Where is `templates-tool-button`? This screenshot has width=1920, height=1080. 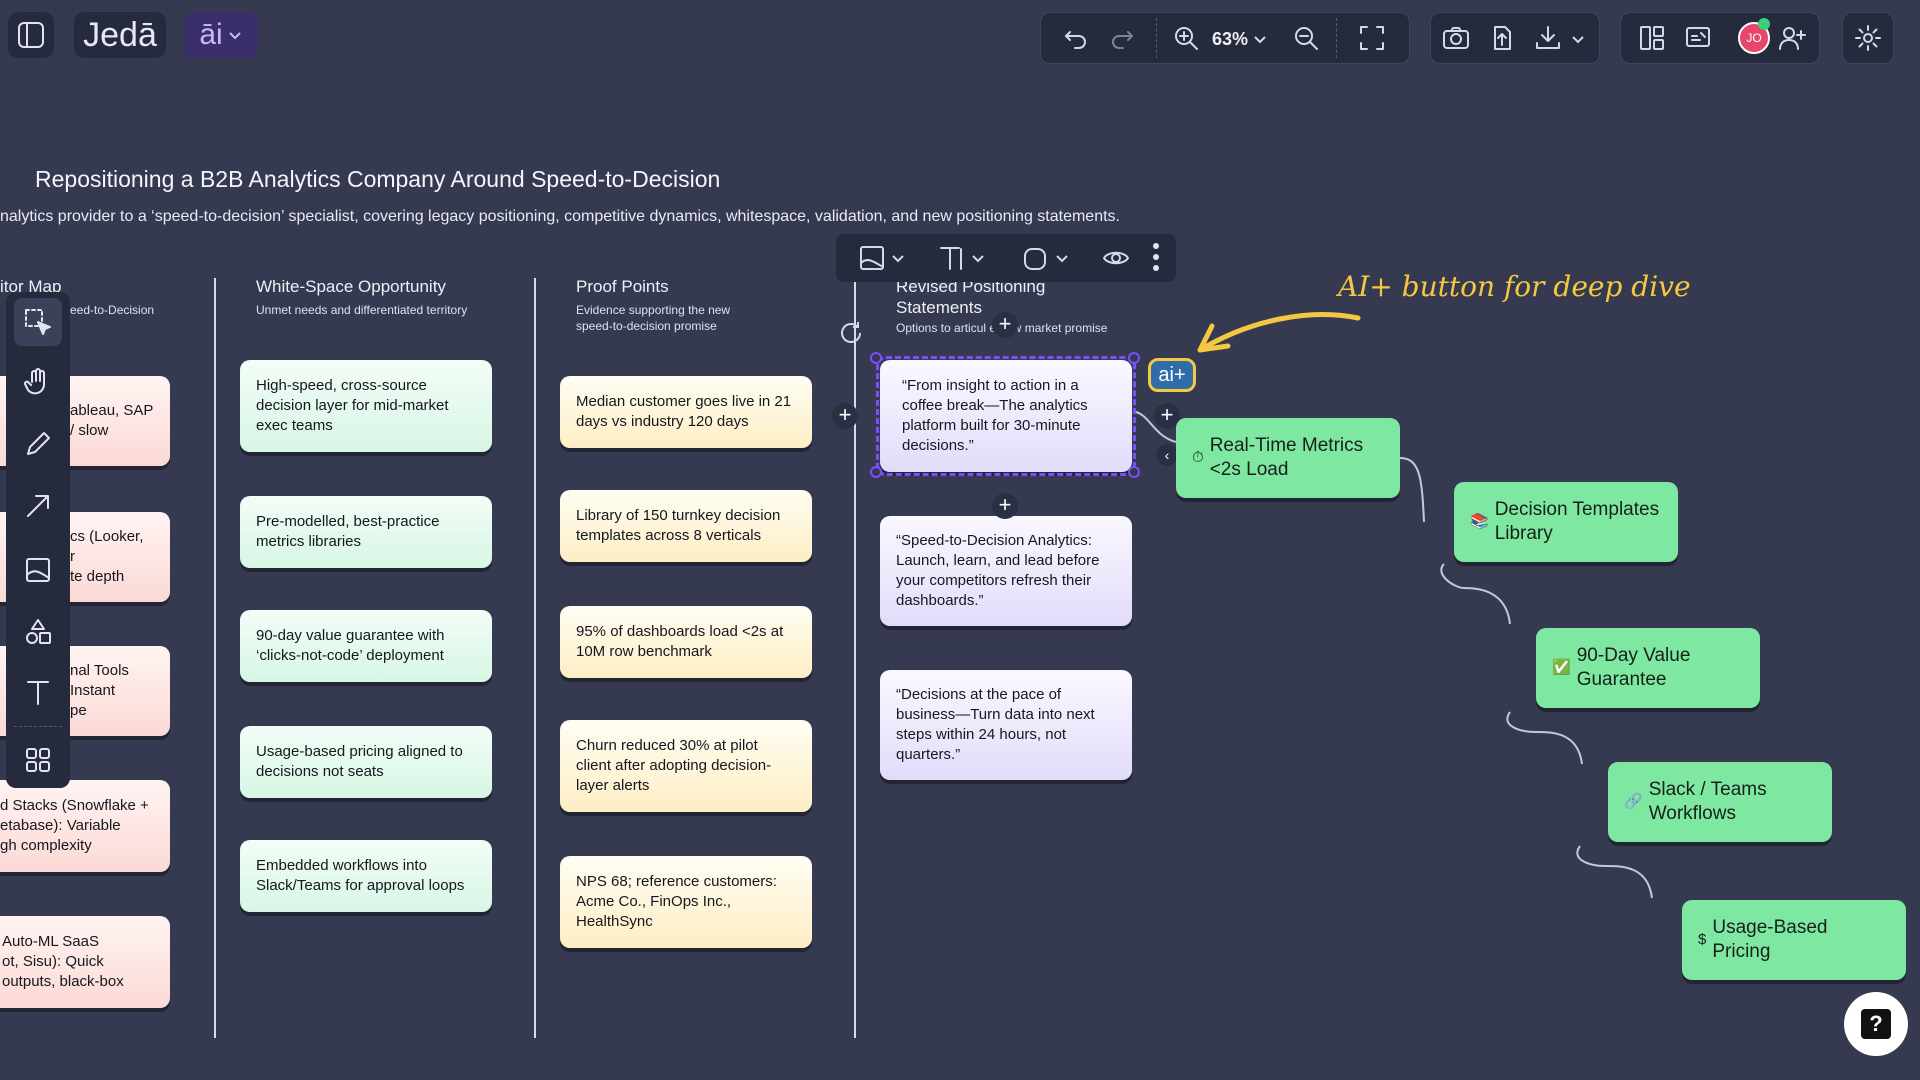 templates-tool-button is located at coordinates (38, 760).